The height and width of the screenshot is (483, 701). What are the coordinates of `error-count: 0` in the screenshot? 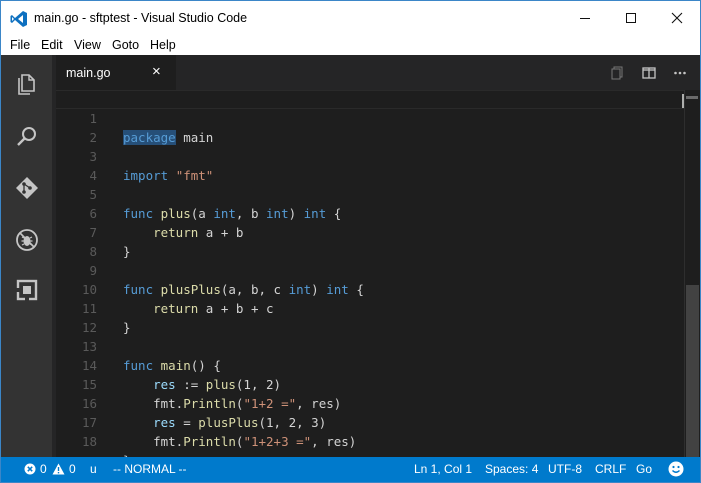 It's located at (43, 469).